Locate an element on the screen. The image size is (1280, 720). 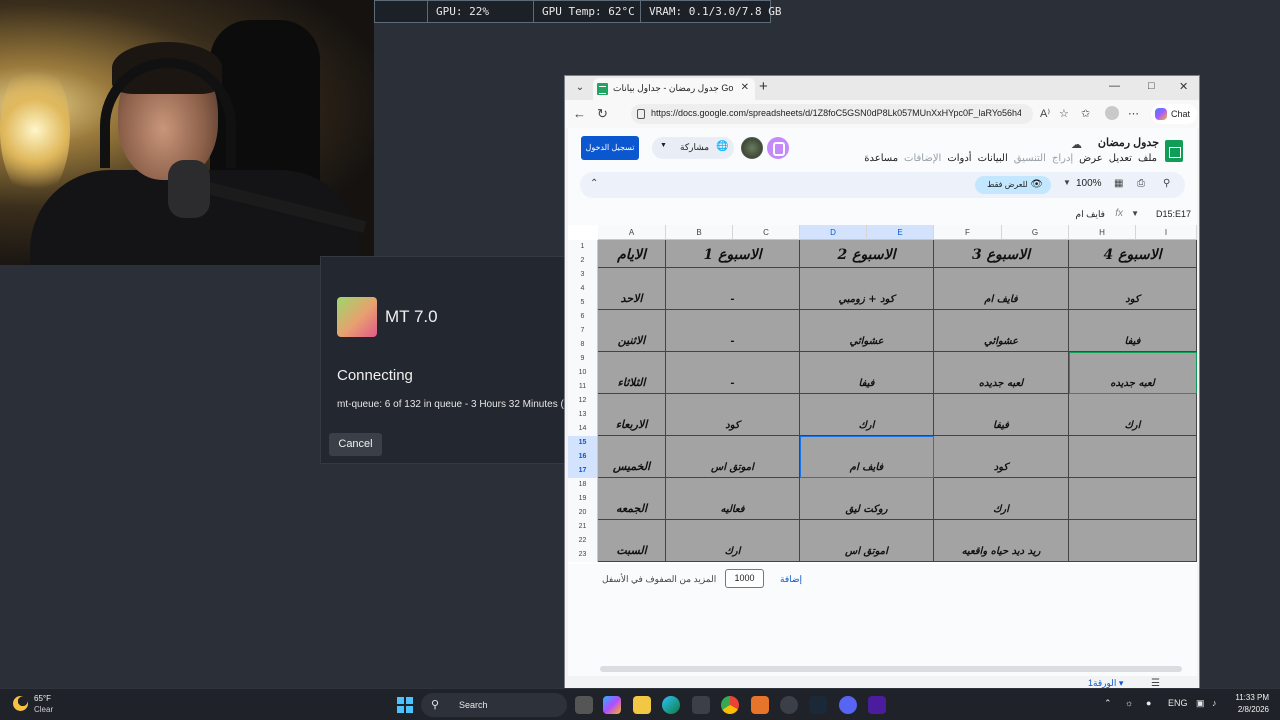
chrome-icon is located at coordinates (730, 705).